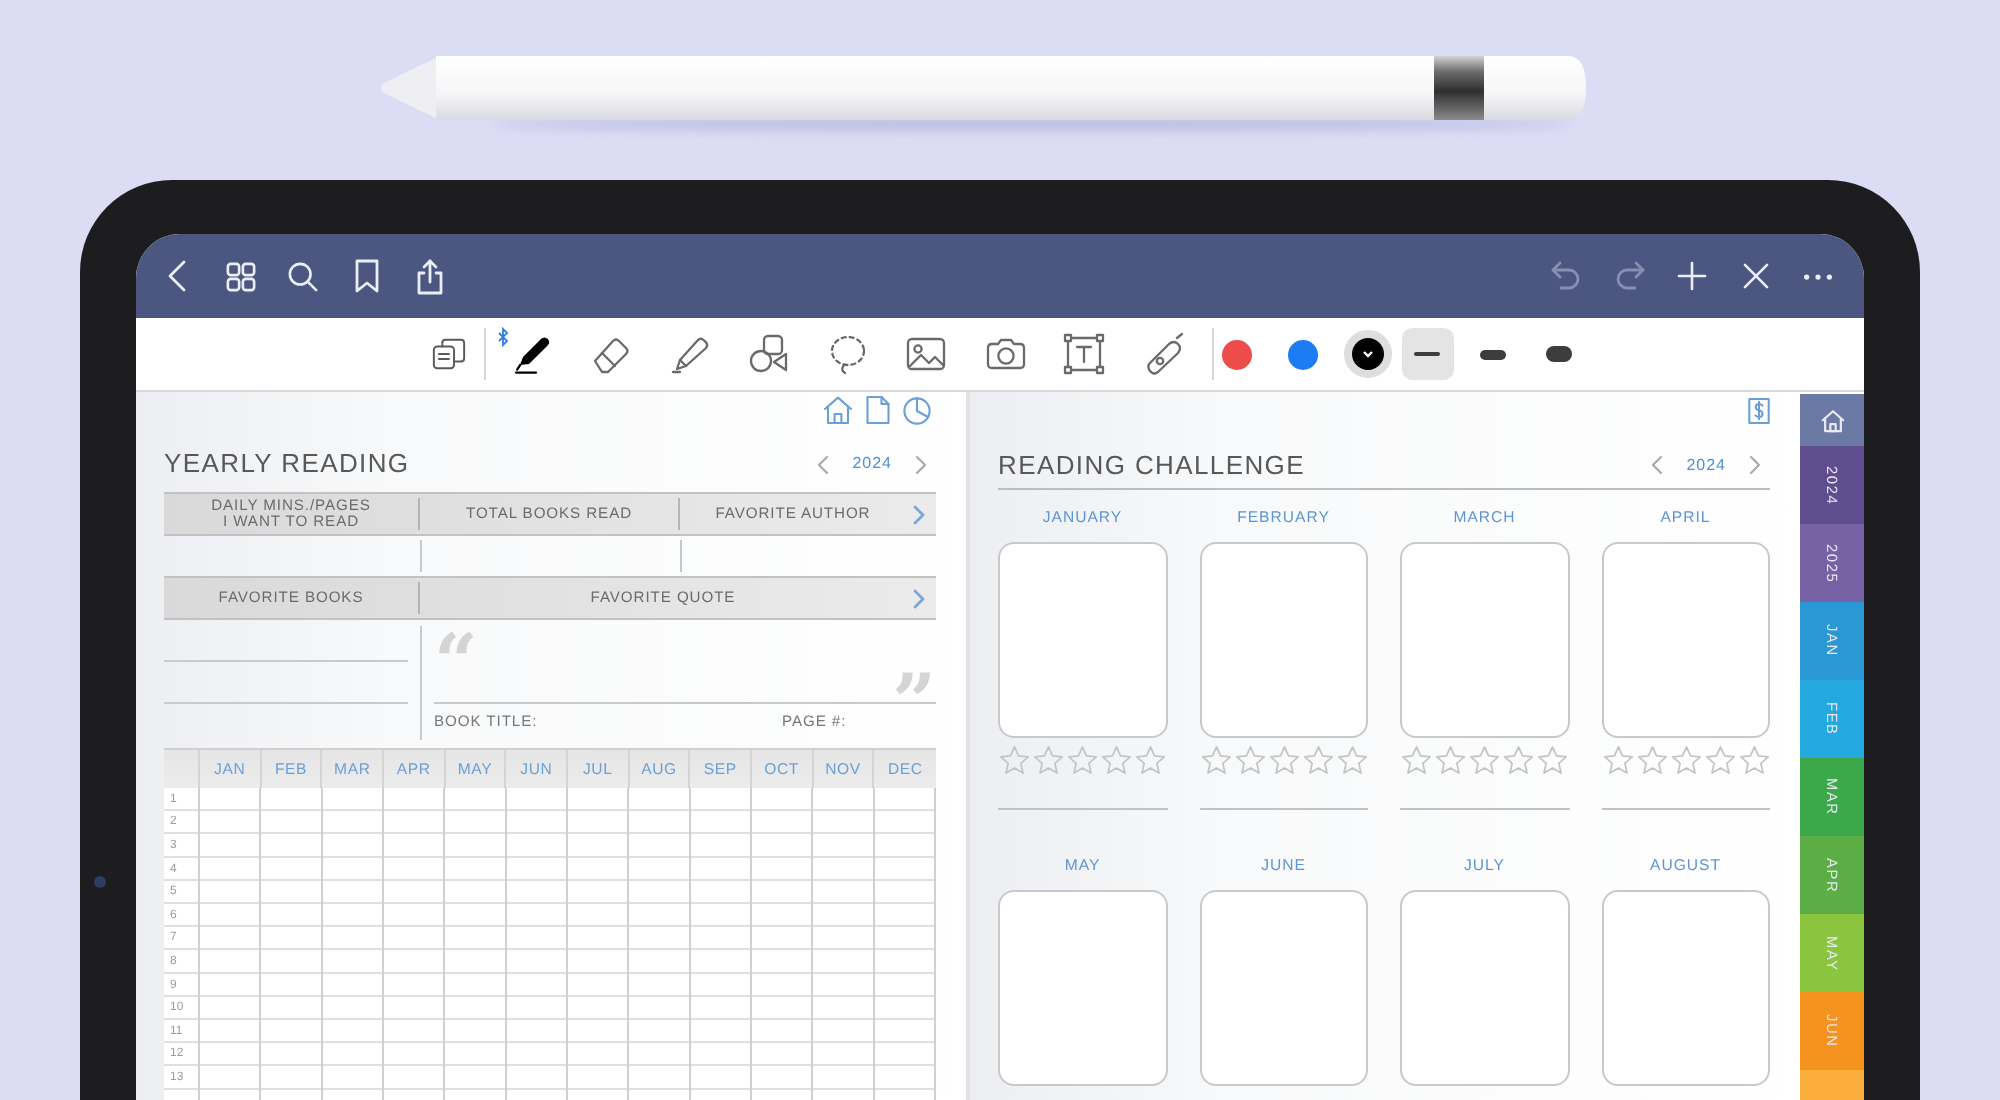  Describe the element at coordinates (1818, 276) in the screenshot. I see `more-icon` at that location.